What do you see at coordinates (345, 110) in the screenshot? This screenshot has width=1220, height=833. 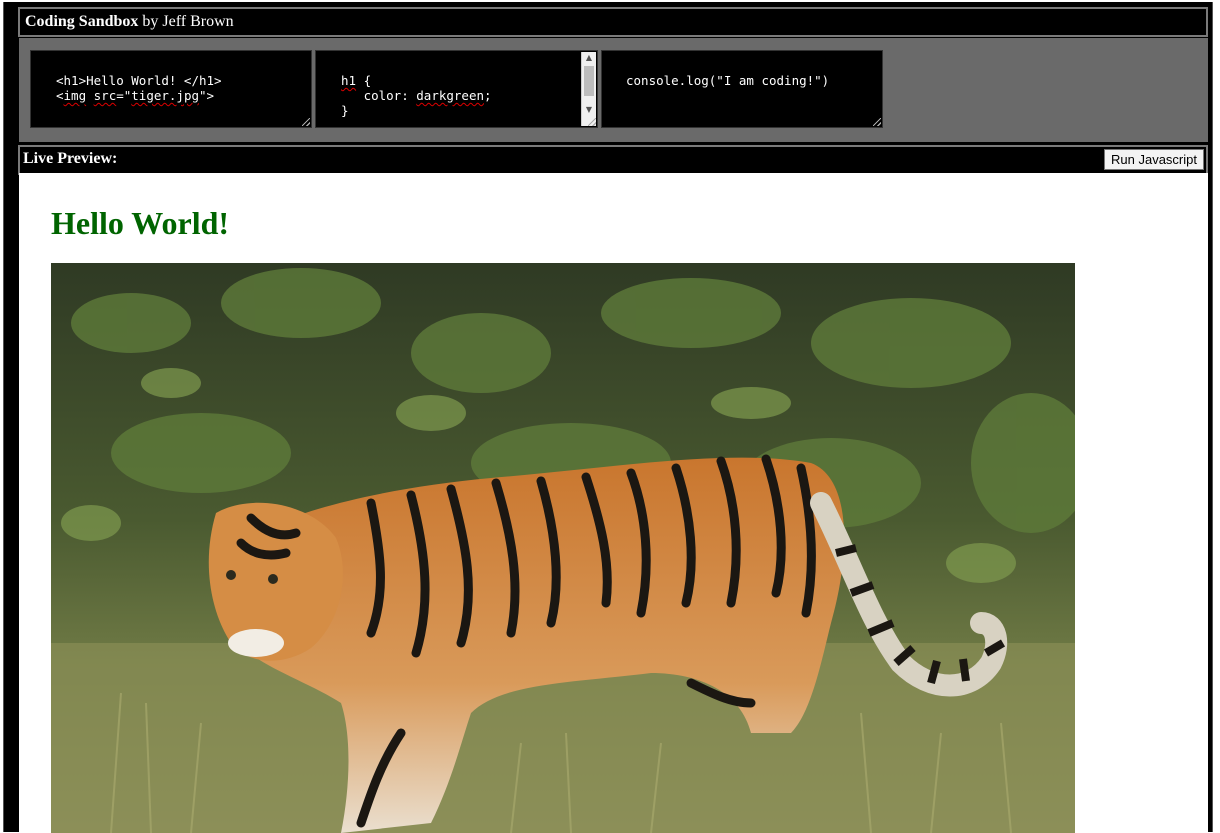 I see `css-line-3: }` at bounding box center [345, 110].